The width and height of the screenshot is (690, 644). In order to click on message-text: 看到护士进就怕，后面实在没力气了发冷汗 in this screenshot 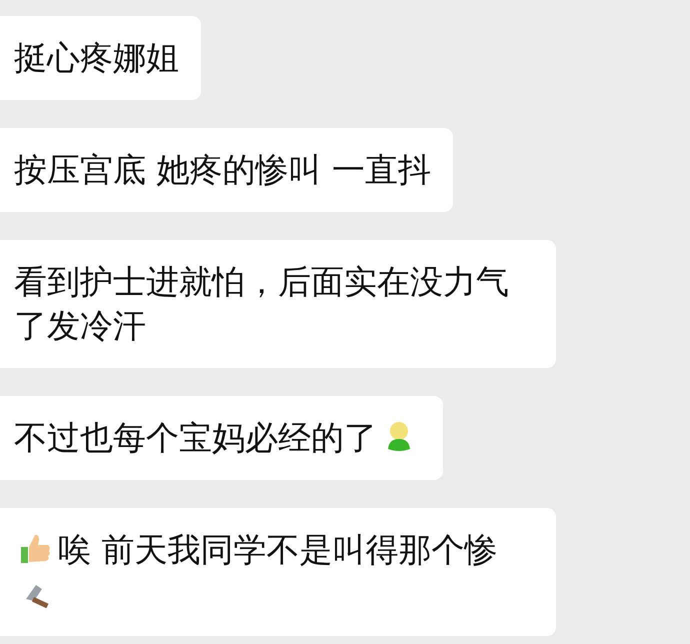, I will do `click(261, 303)`.